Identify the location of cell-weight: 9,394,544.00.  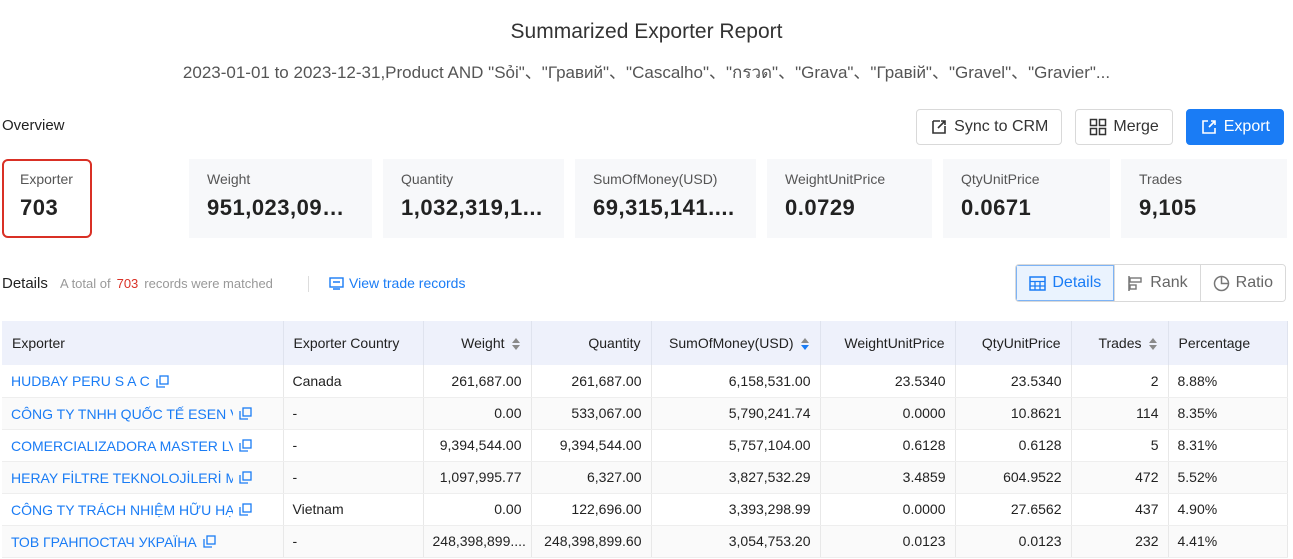
(477, 445).